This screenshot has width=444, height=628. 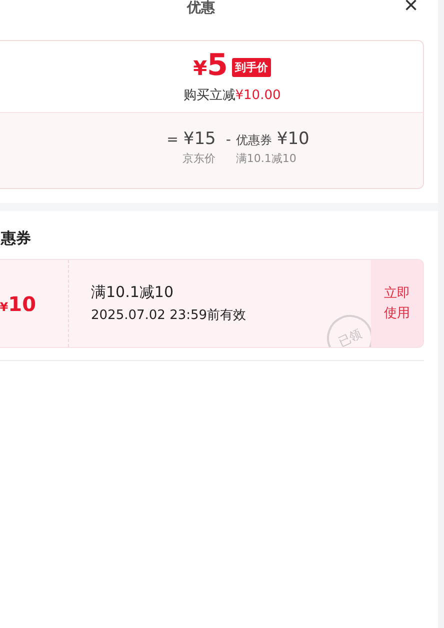 I want to click on final-price: ¥5, so click(x=210, y=67).